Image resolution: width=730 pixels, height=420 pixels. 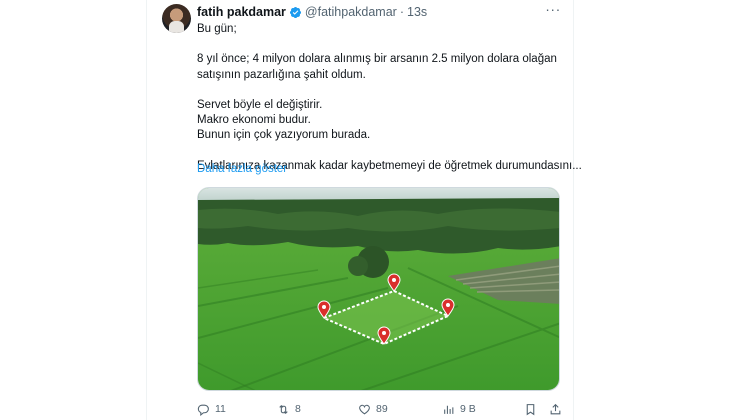 I want to click on share-icon, so click(x=555, y=408).